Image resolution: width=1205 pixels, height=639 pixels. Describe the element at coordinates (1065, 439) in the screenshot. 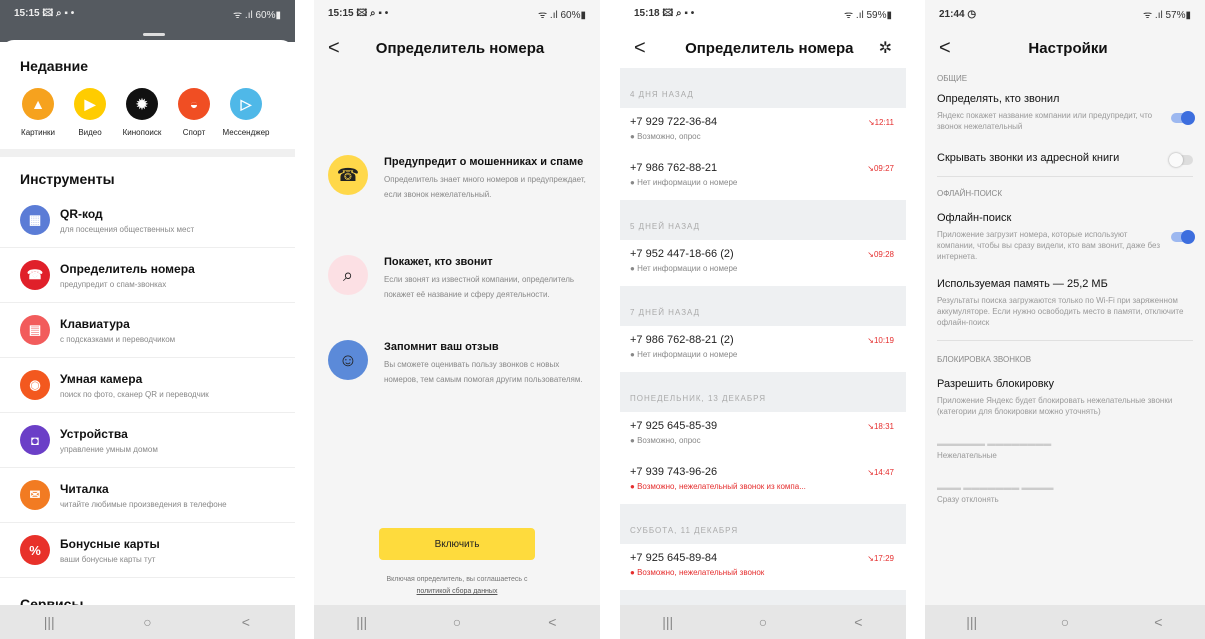

I see `setting-block-category: ▬▬▬▬▬▬ ▬▬▬▬▬▬▬▬ Нежелательные` at that location.